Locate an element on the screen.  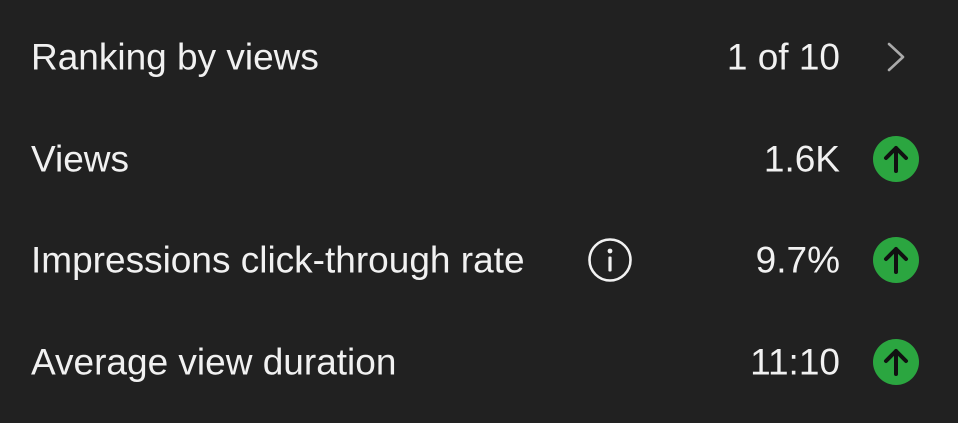
impressions-ctr-label: Impressions click-through rate is located at coordinates (278, 260).